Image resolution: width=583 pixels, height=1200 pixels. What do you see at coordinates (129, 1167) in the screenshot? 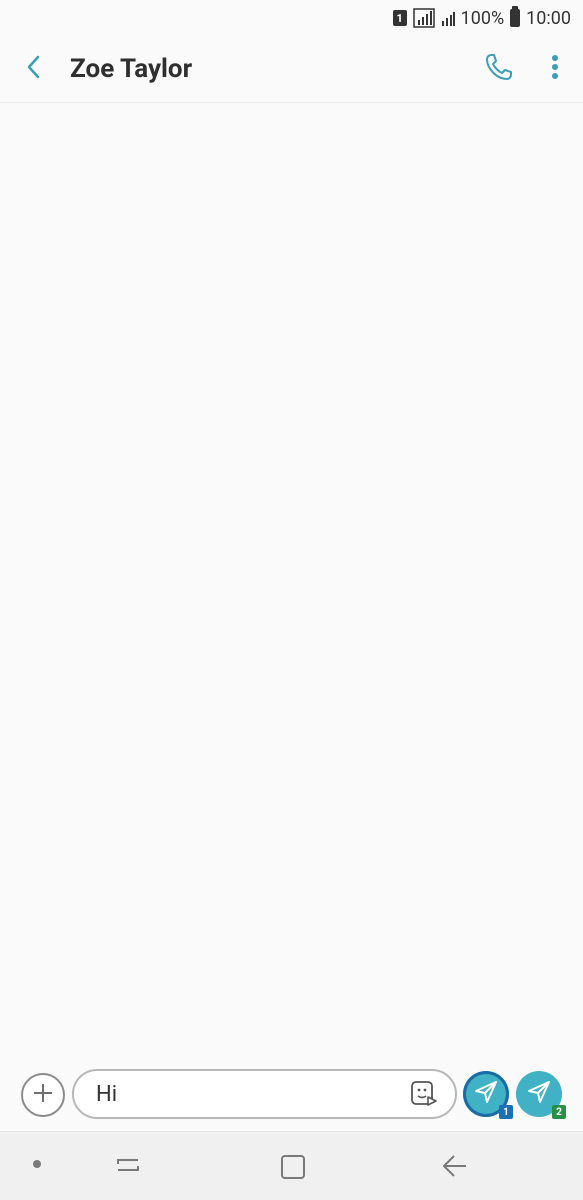
I see `recent-apps-icon` at bounding box center [129, 1167].